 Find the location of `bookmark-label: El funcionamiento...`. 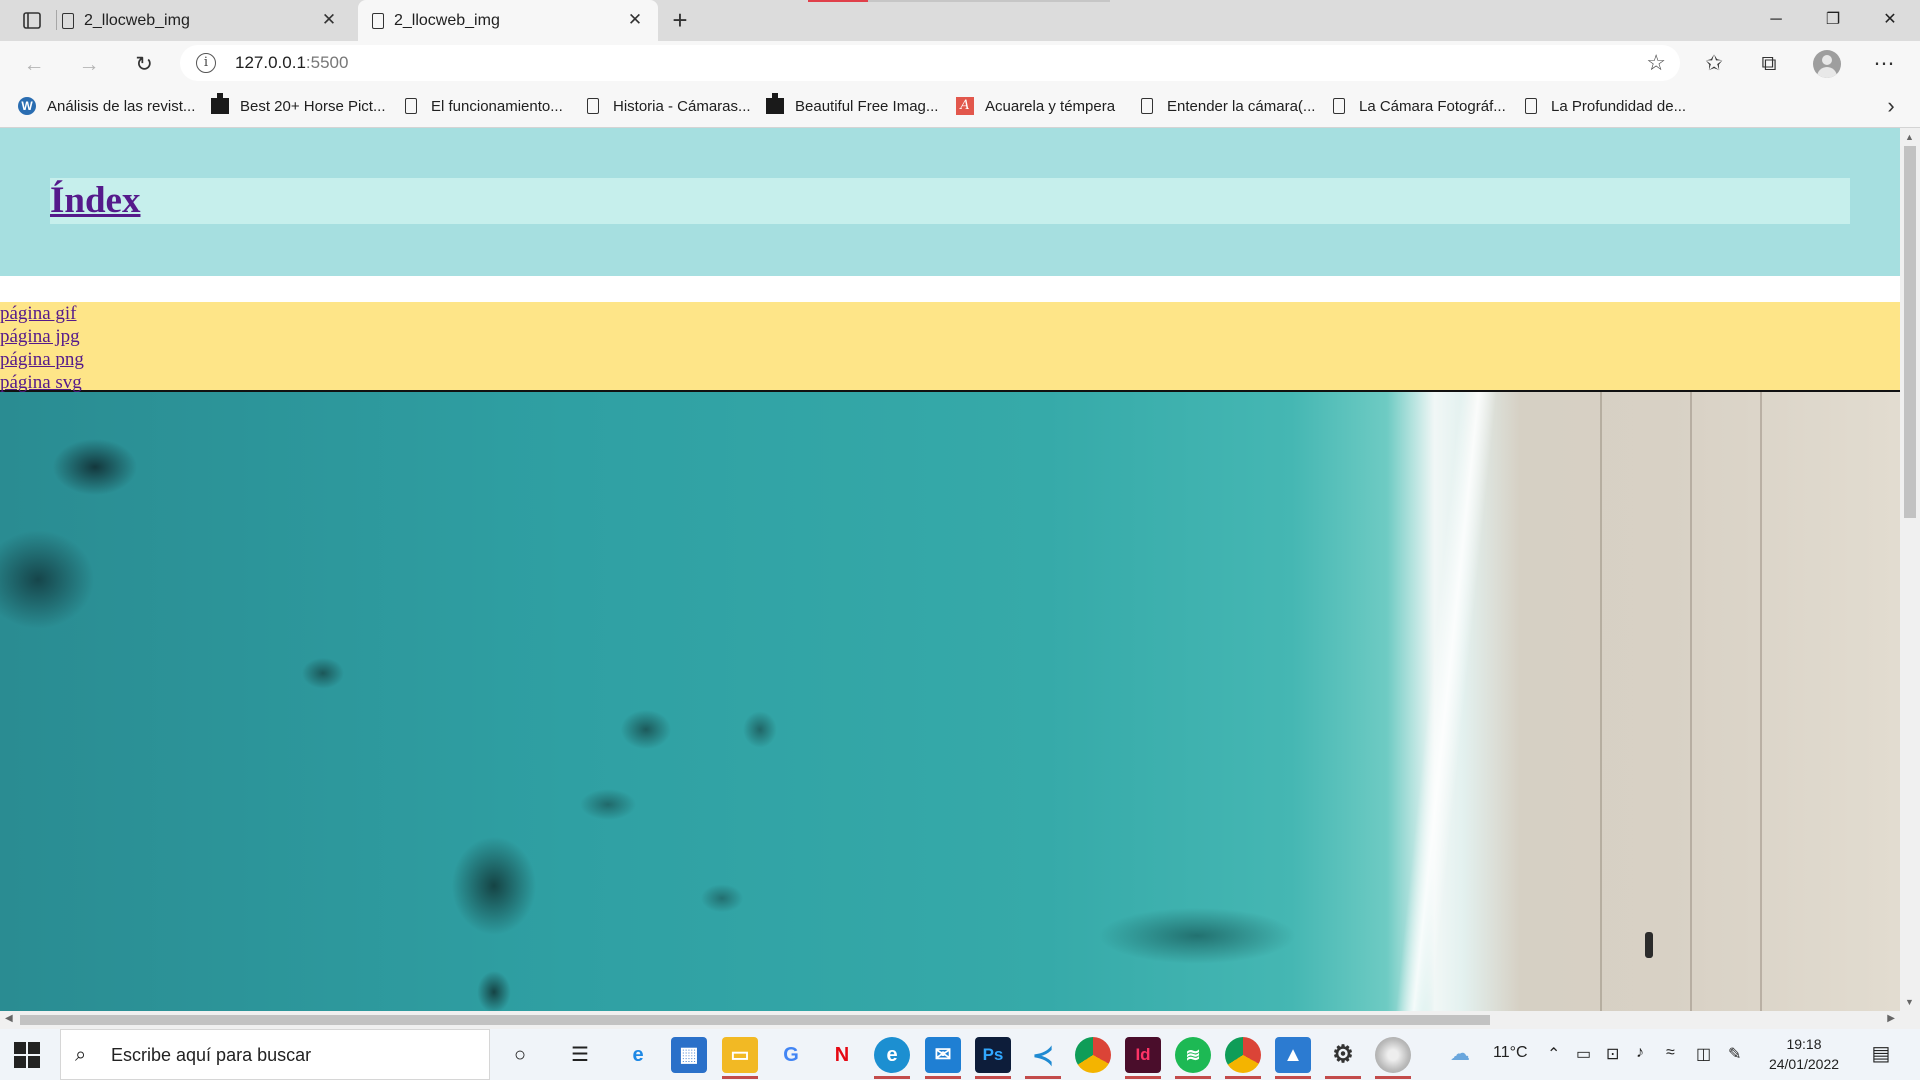

bookmark-label: El funcionamiento... is located at coordinates (497, 106).